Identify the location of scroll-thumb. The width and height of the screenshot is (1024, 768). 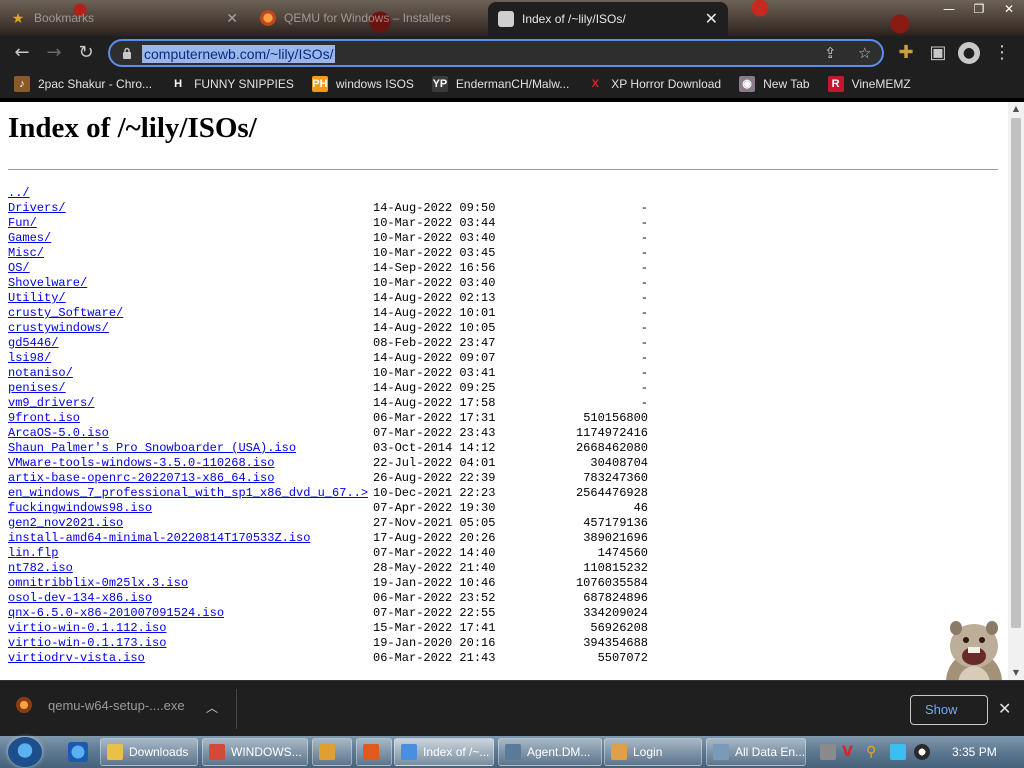
(1016, 373).